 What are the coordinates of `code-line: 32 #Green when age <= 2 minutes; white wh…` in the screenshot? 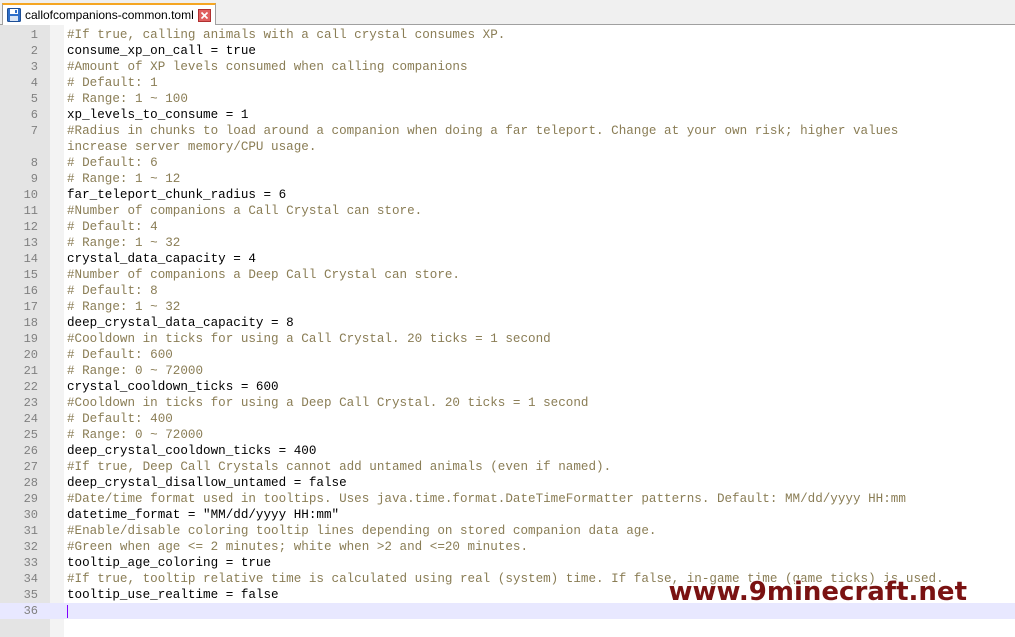 It's located at (507, 547).